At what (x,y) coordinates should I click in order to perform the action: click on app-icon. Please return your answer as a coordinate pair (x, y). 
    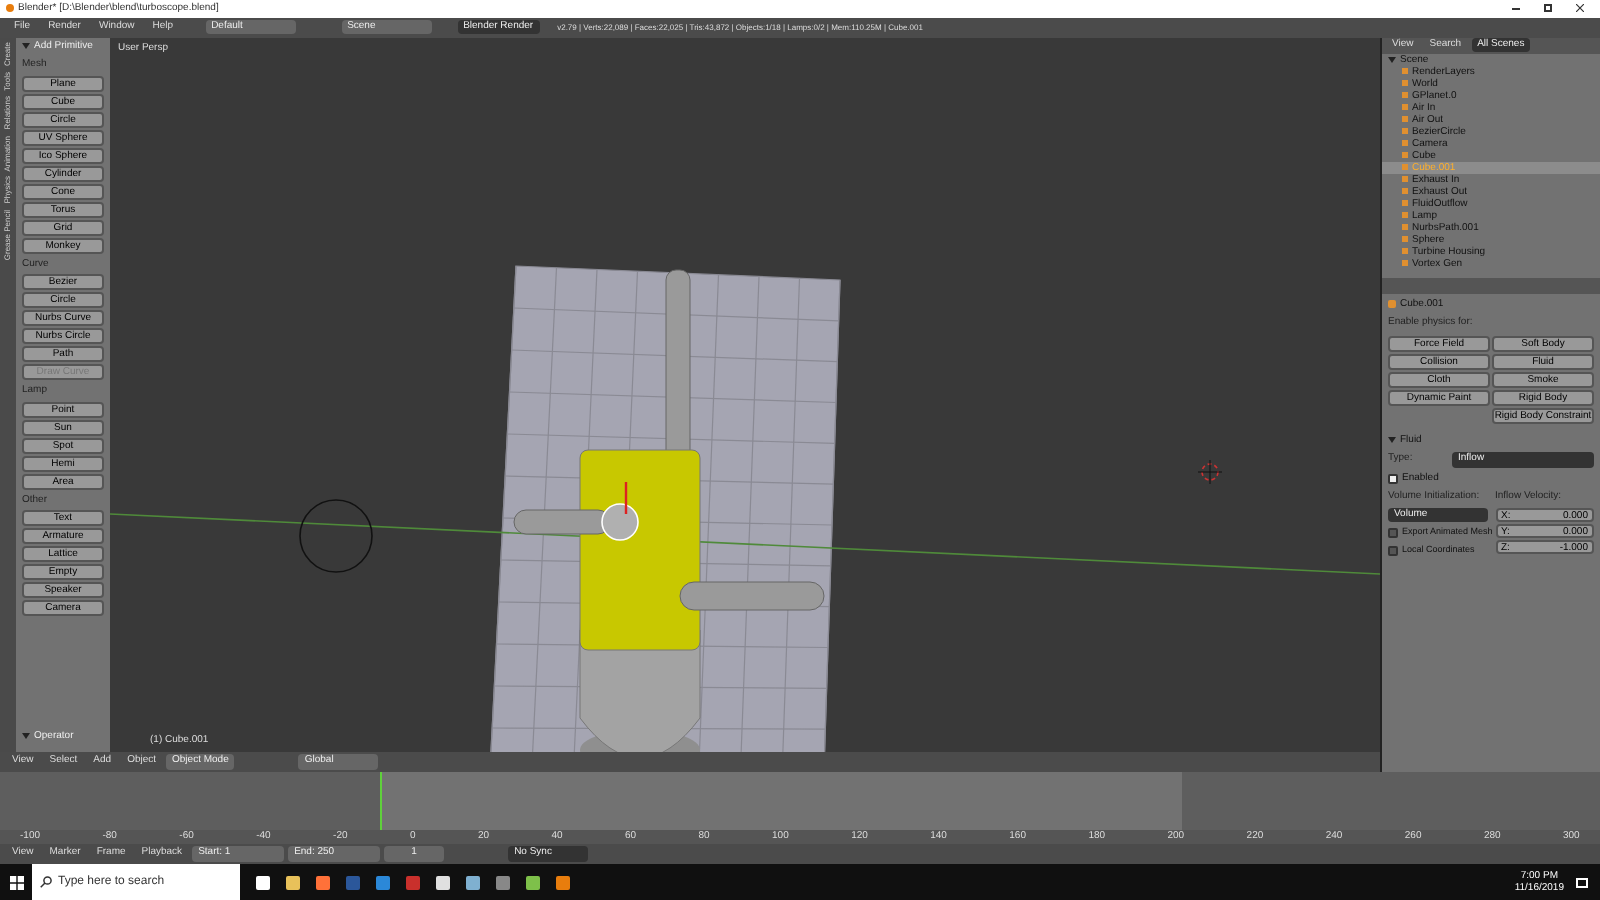
    Looking at the image, I should click on (10, 8).